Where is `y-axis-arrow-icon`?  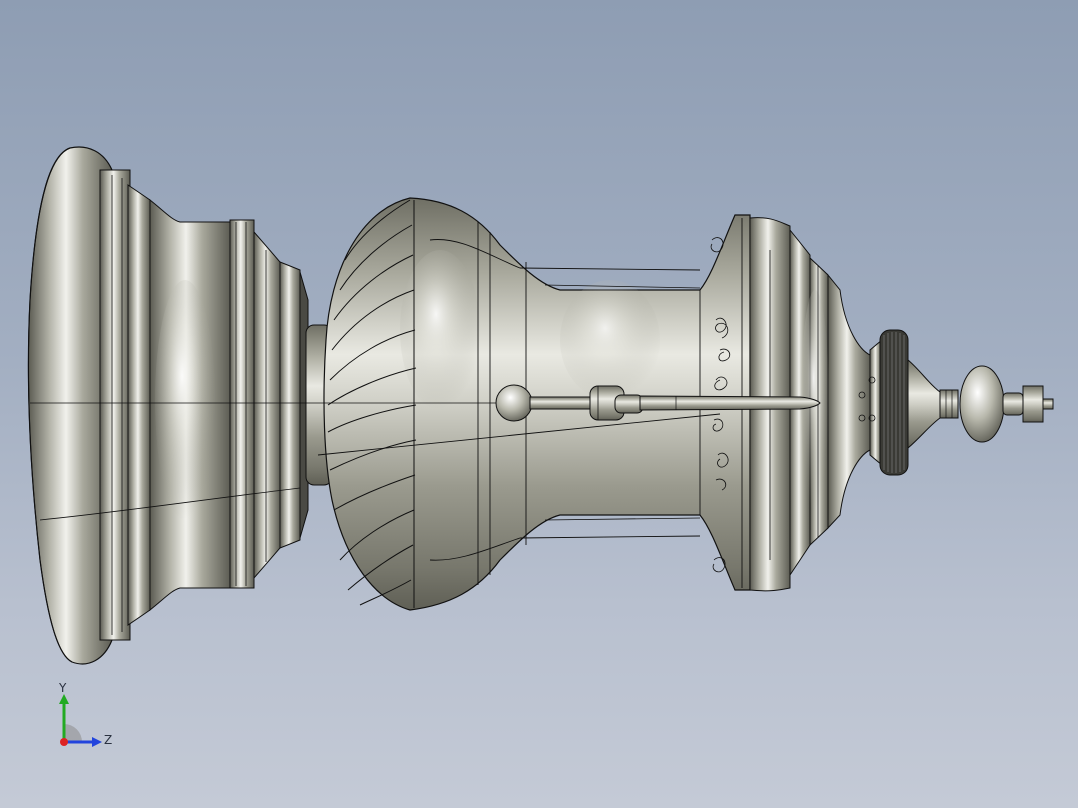
y-axis-arrow-icon is located at coordinates (64, 699).